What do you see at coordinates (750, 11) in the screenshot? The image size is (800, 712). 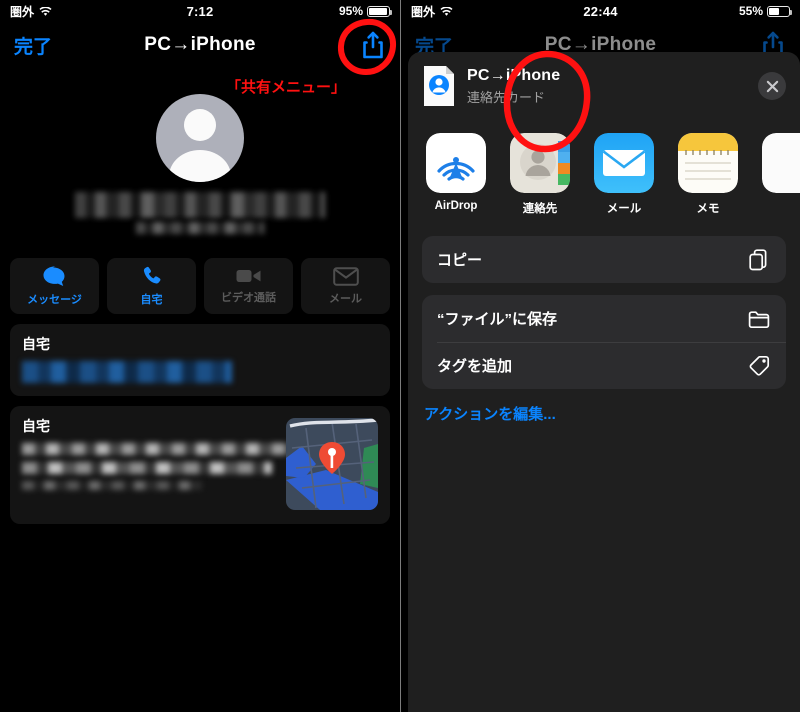 I see `battery-percent-label: 55%` at bounding box center [750, 11].